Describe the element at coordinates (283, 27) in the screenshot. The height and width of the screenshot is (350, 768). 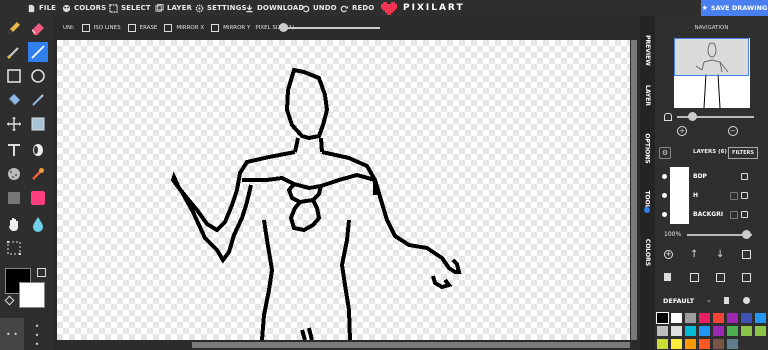
I see `pixel-size-slider-knob` at that location.